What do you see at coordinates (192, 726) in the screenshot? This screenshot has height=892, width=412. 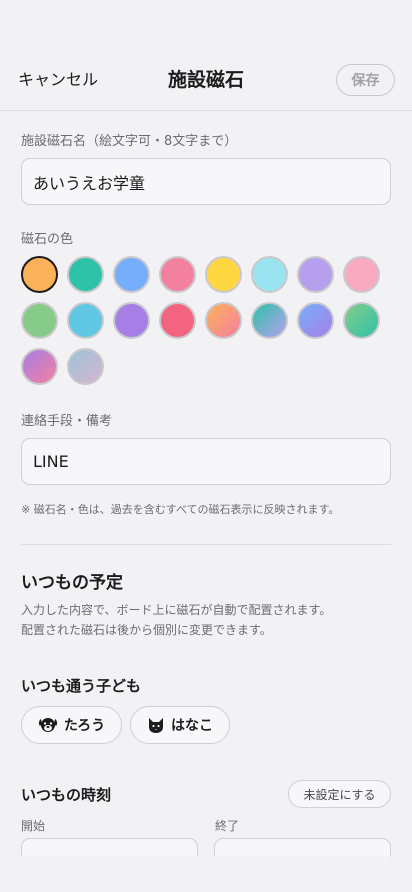 I see `child-name: はなこ` at bounding box center [192, 726].